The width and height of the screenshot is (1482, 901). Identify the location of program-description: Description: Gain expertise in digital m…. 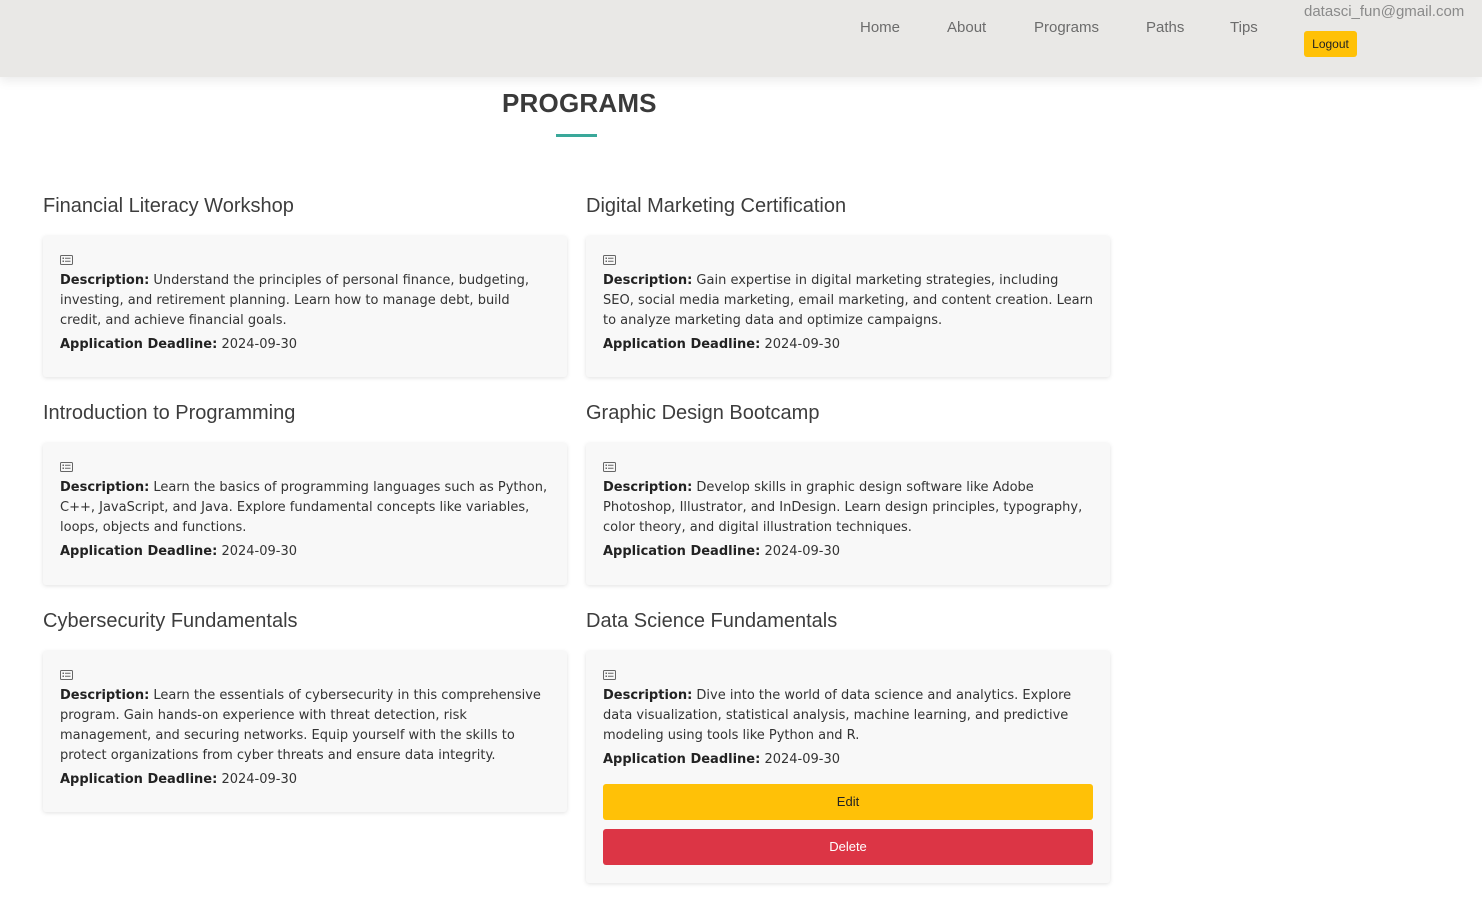
(848, 300).